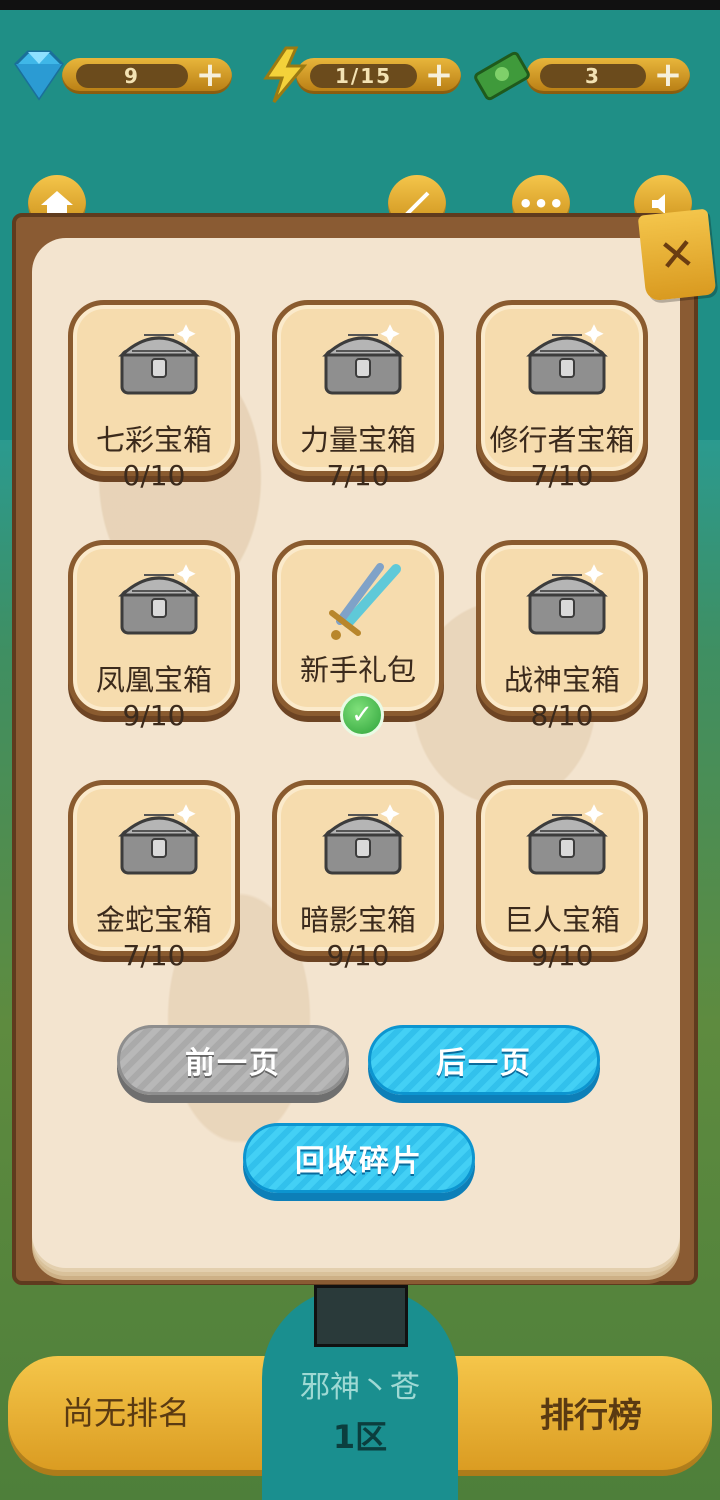  Describe the element at coordinates (360, 1387) in the screenshot. I see `player-name: 邪神丶苍` at that location.